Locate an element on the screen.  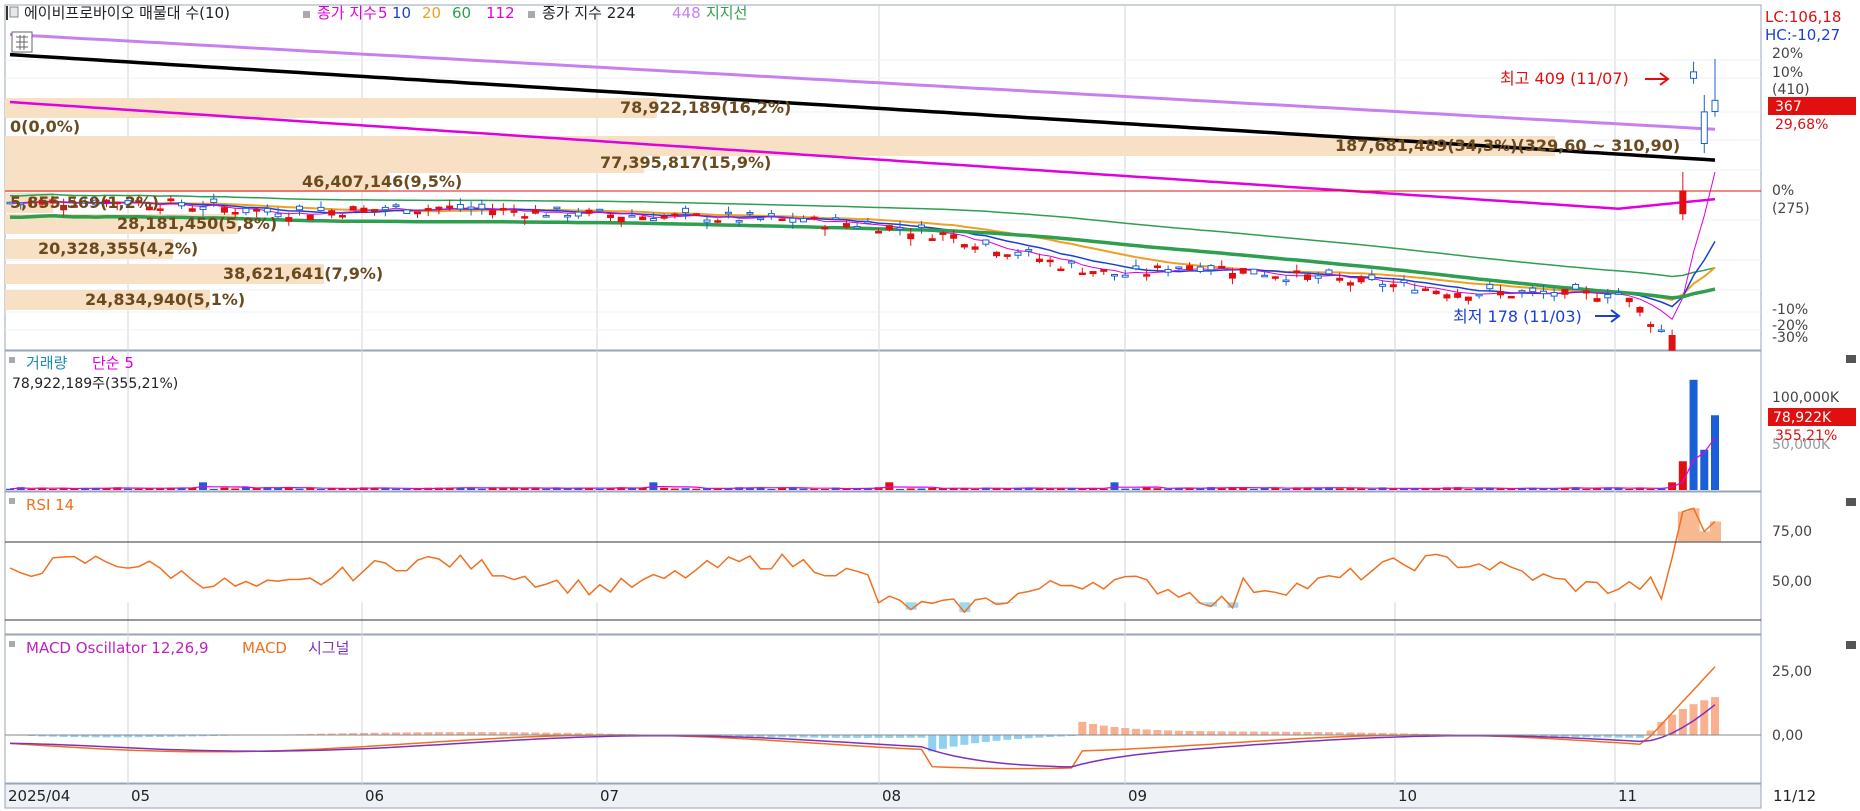
ma-label: 종가 지수 is located at coordinates (347, 13).